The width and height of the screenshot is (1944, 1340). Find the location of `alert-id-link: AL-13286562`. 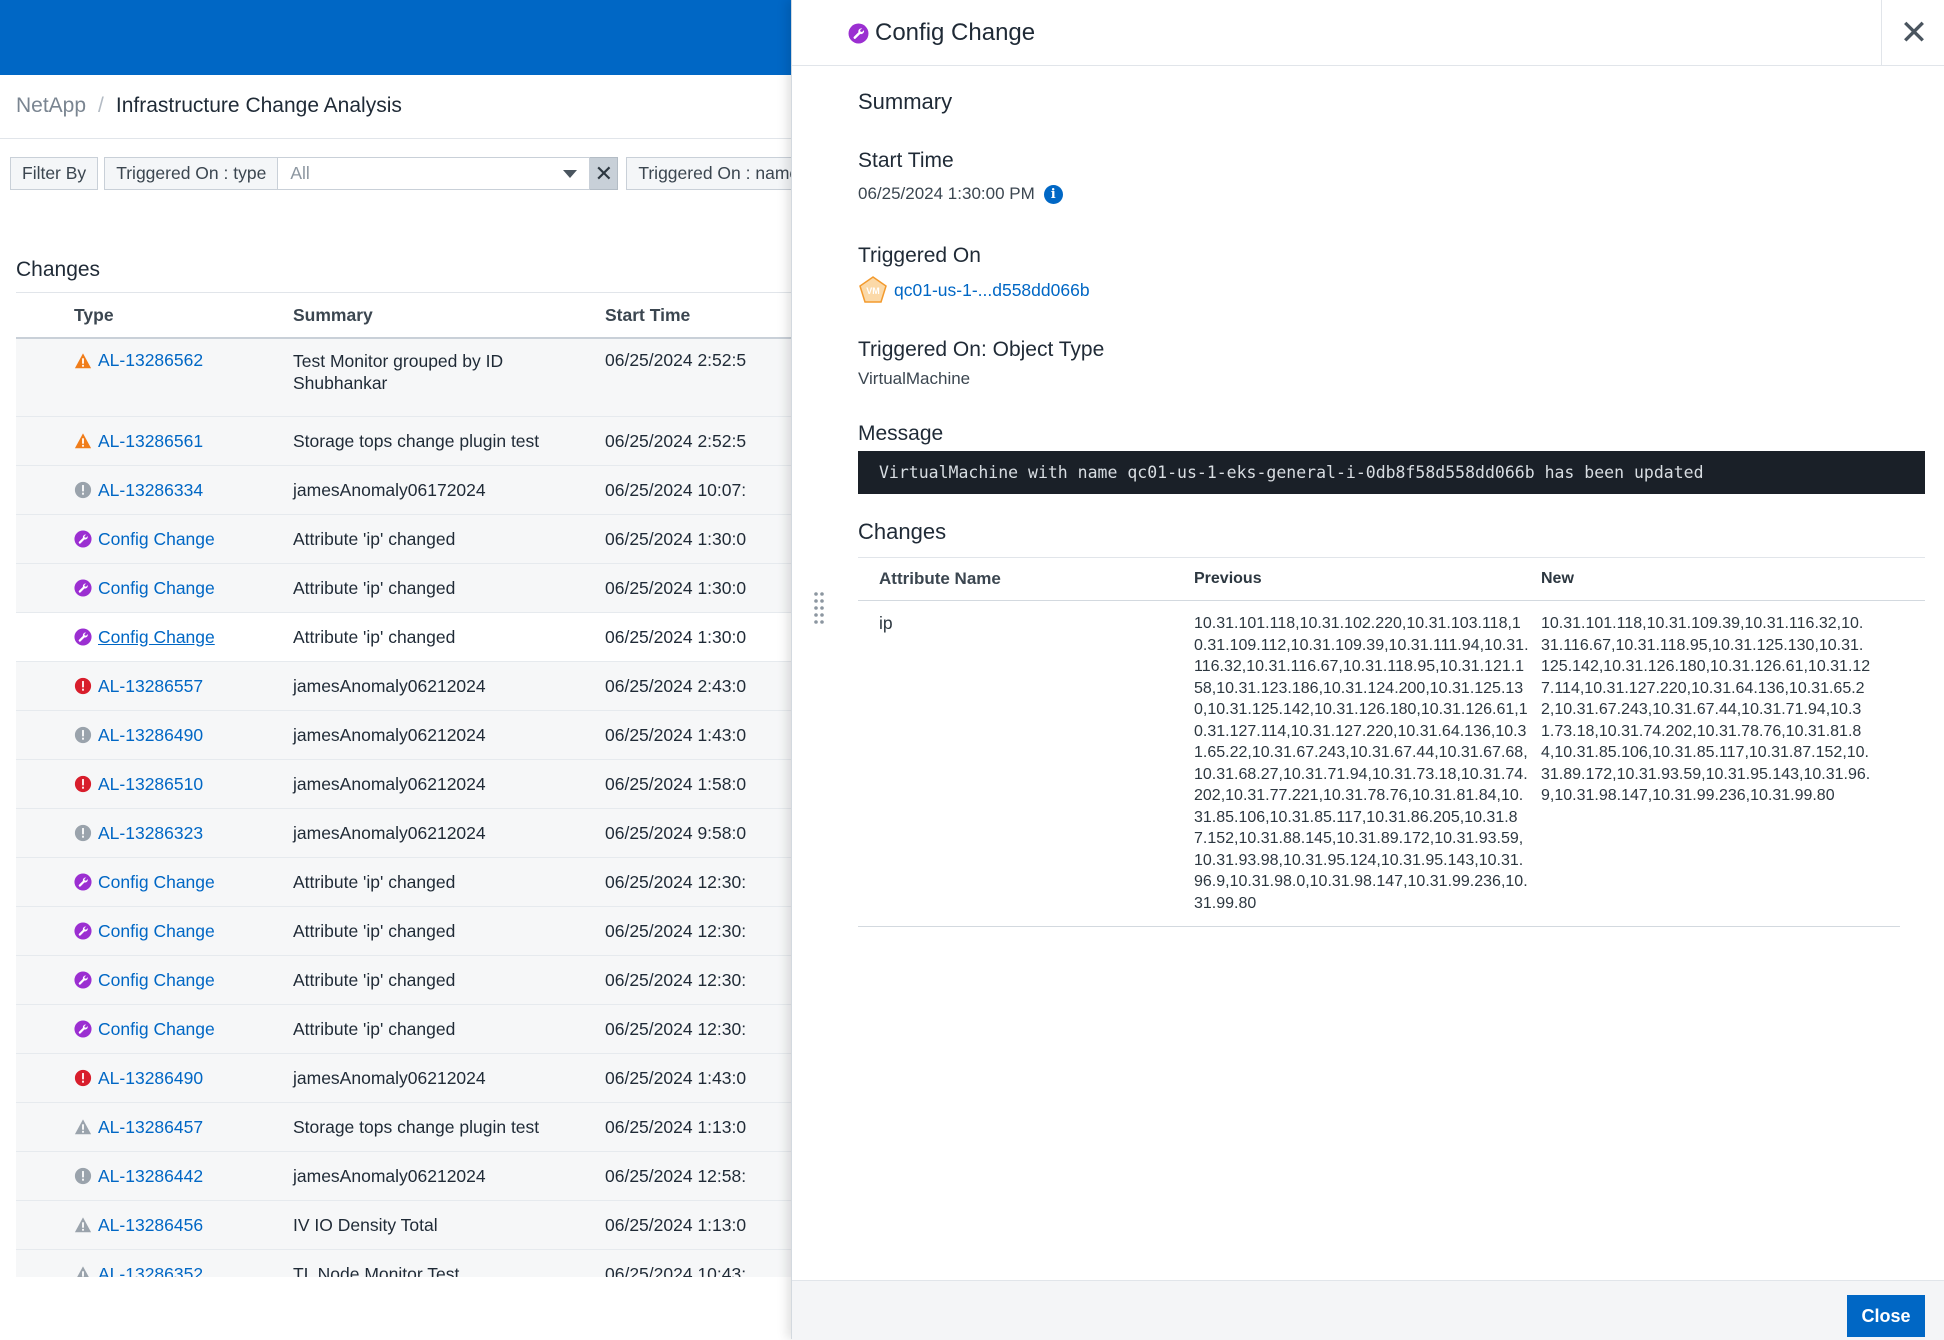

alert-id-link: AL-13286562 is located at coordinates (150, 360).